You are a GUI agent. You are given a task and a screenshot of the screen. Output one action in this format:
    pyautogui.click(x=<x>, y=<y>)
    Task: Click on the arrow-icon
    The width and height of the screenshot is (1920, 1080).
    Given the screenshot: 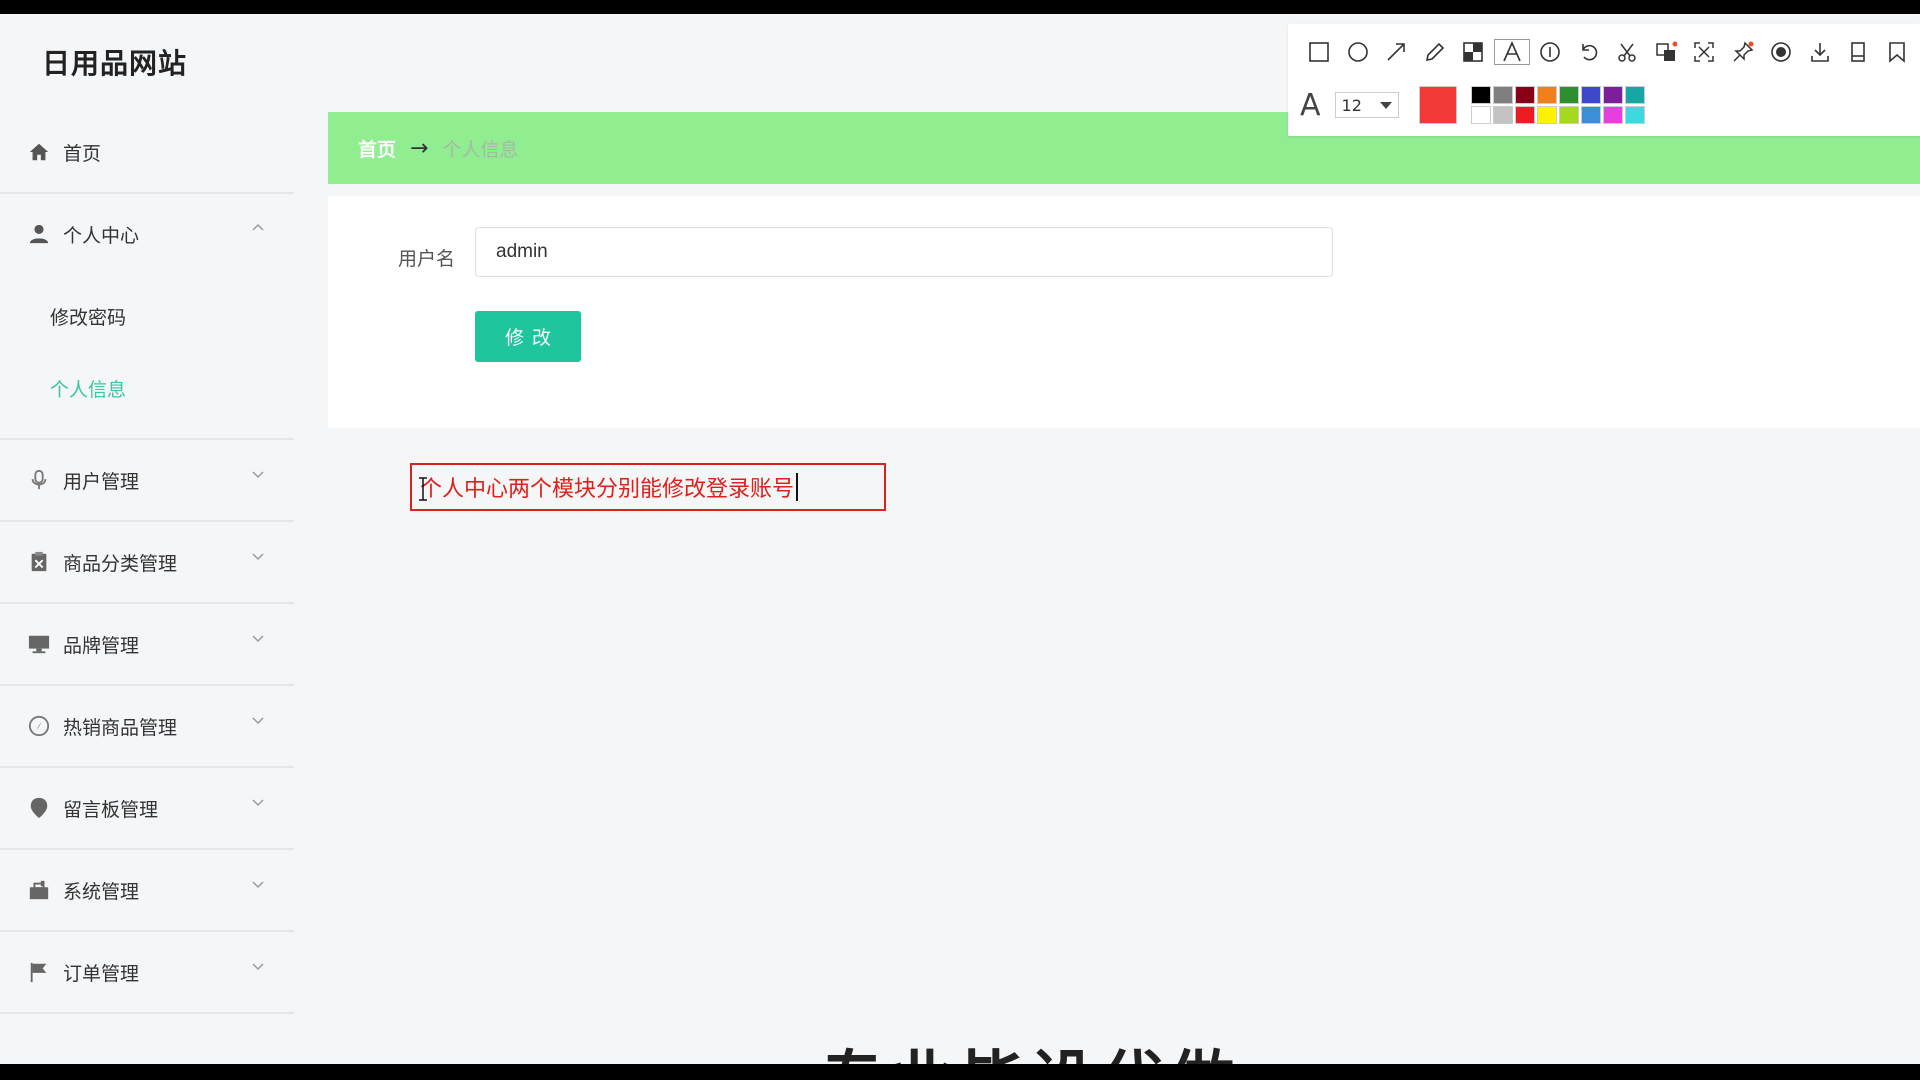 What is the action you would take?
    pyautogui.click(x=1396, y=52)
    